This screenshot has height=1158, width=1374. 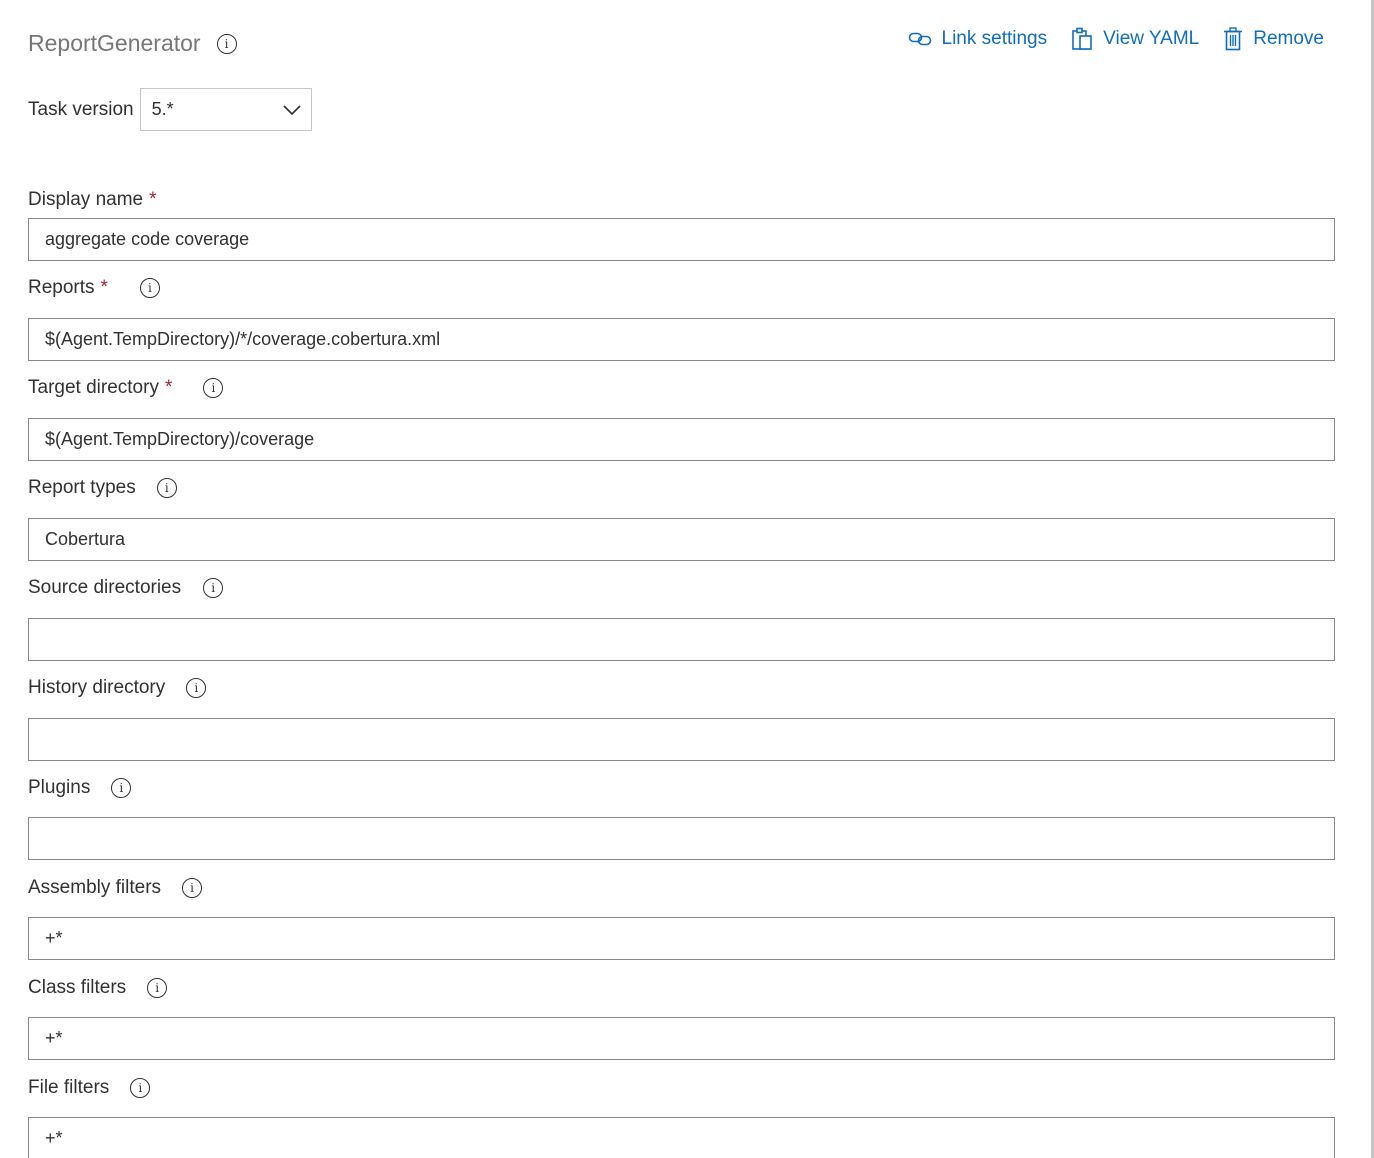 I want to click on class-filters-input: +*, so click(x=681, y=1038).